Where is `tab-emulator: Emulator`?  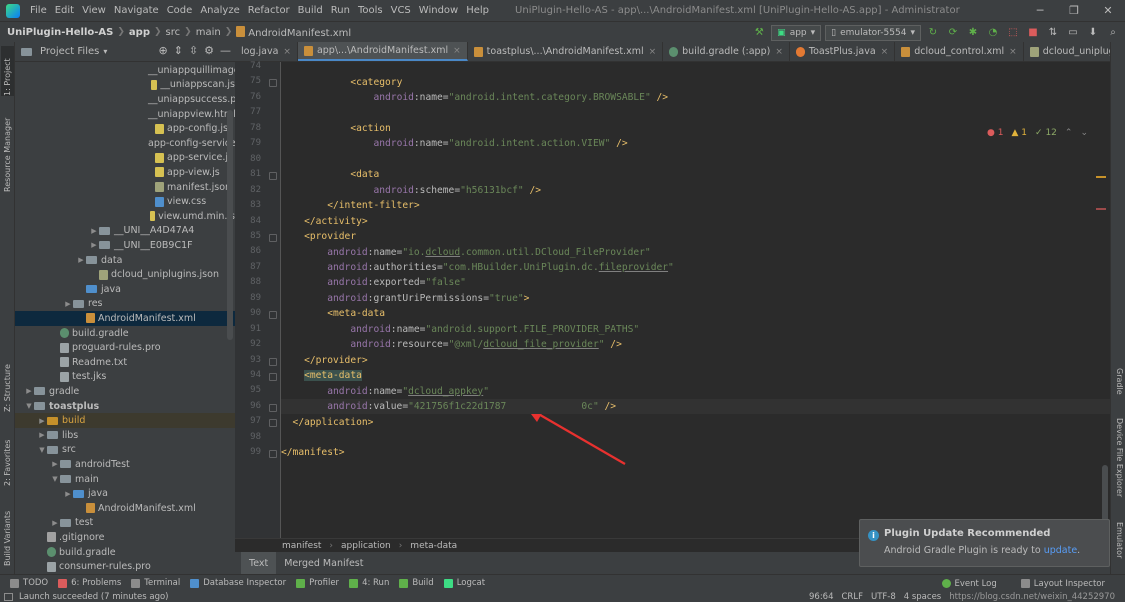
tab-emulator: Emulator is located at coordinates (1117, 547).